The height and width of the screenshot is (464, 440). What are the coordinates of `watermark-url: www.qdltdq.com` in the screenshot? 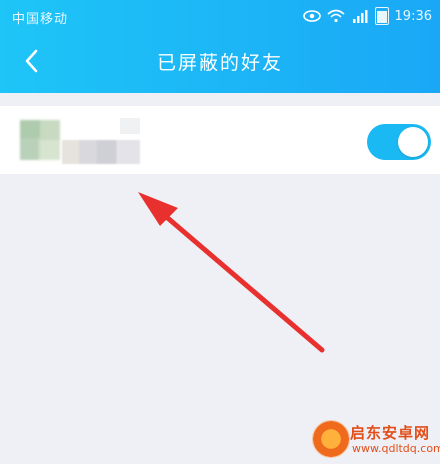 It's located at (396, 448).